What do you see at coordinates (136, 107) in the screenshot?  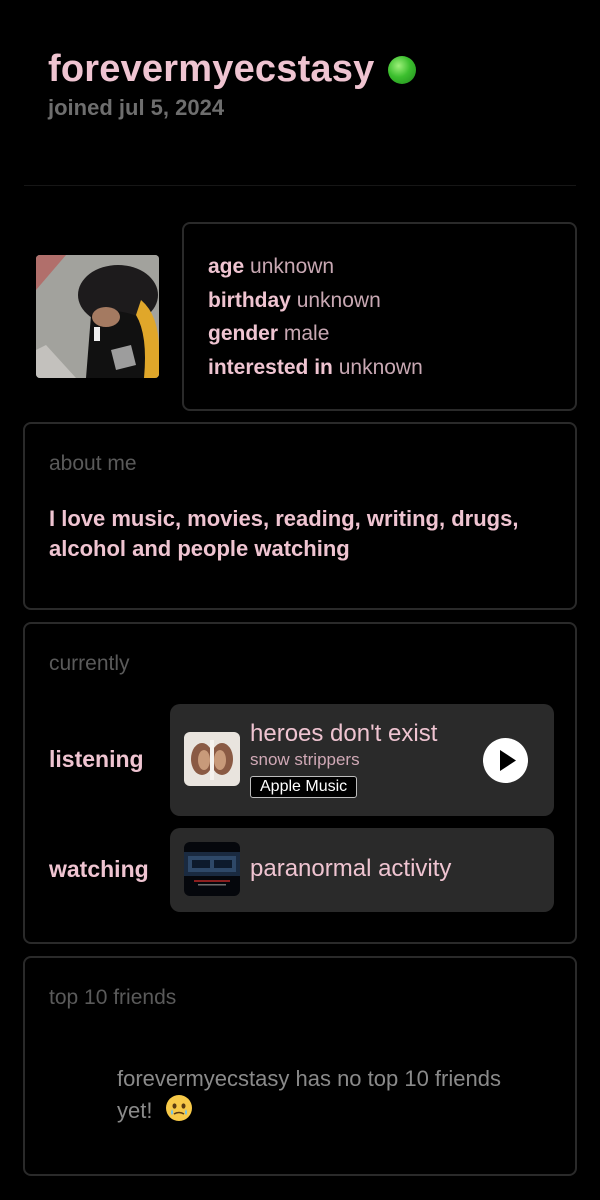 I see `joined-date: joined jul 5, 2024` at bounding box center [136, 107].